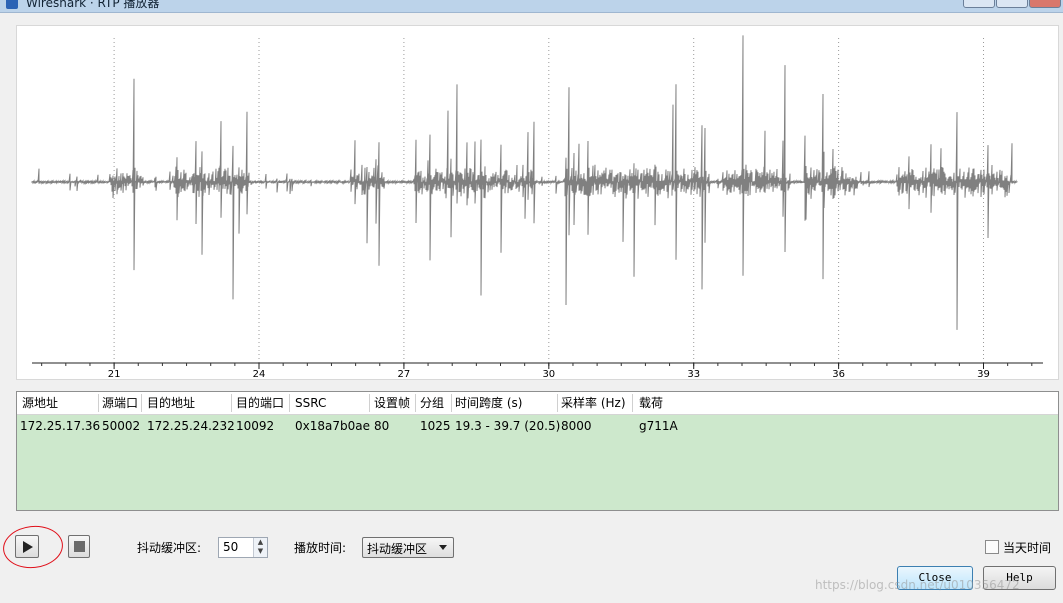 The height and width of the screenshot is (603, 1063). Describe the element at coordinates (537, 371) in the screenshot. I see `time-axis-ticks: 21 24 27 30 33 36 39` at that location.